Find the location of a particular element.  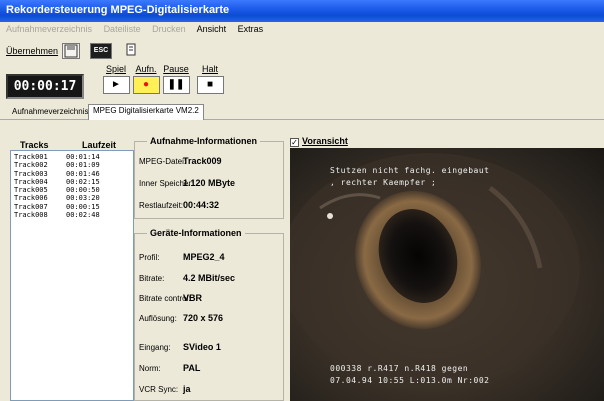

timecode-display: 00:00:17 is located at coordinates (45, 86).